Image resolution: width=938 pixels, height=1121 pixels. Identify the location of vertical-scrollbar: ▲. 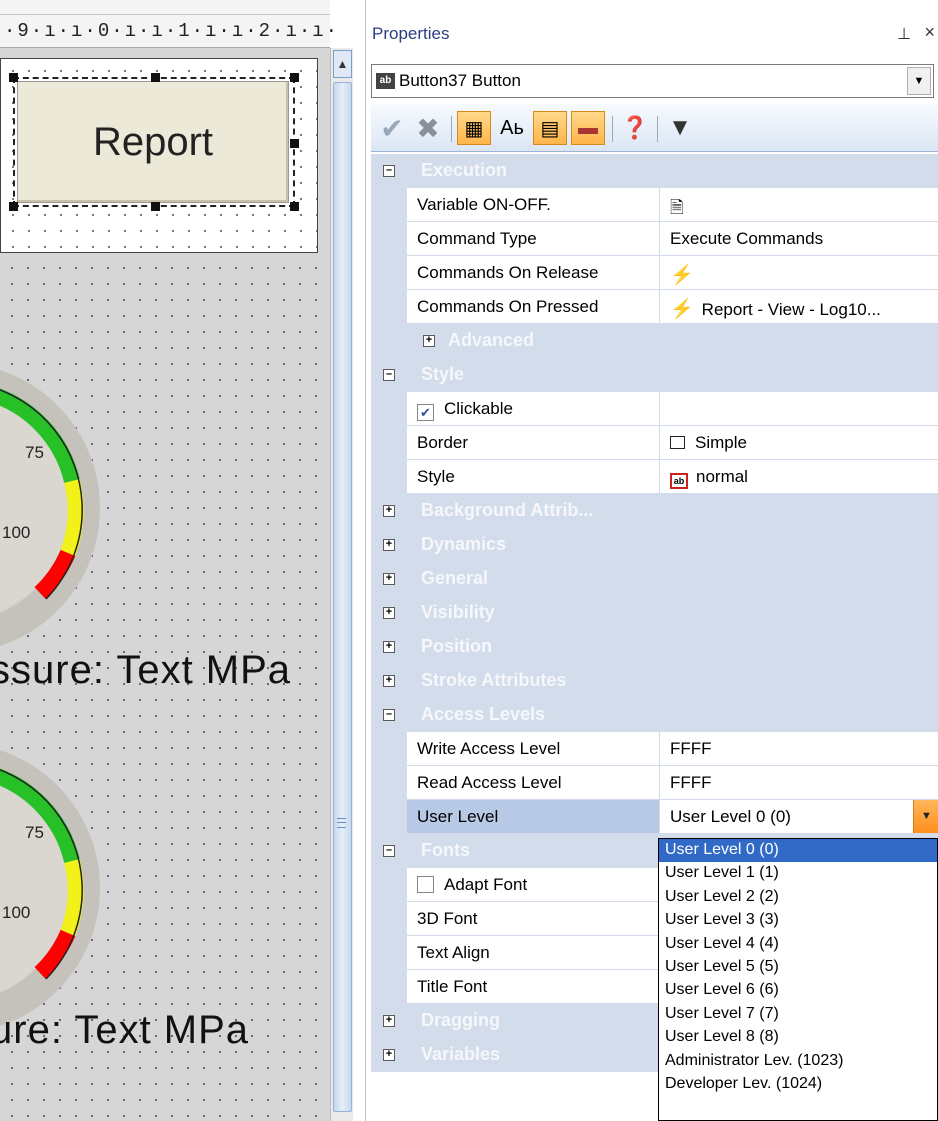
(341, 584).